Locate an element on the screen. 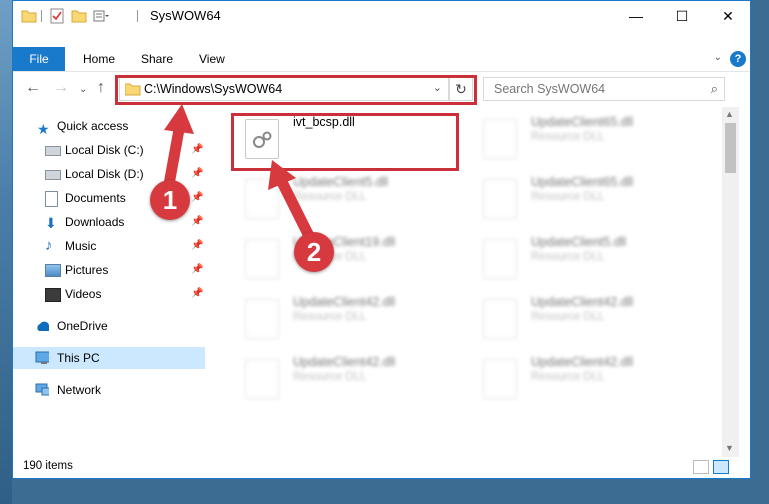  documents-icon is located at coordinates (51, 199).